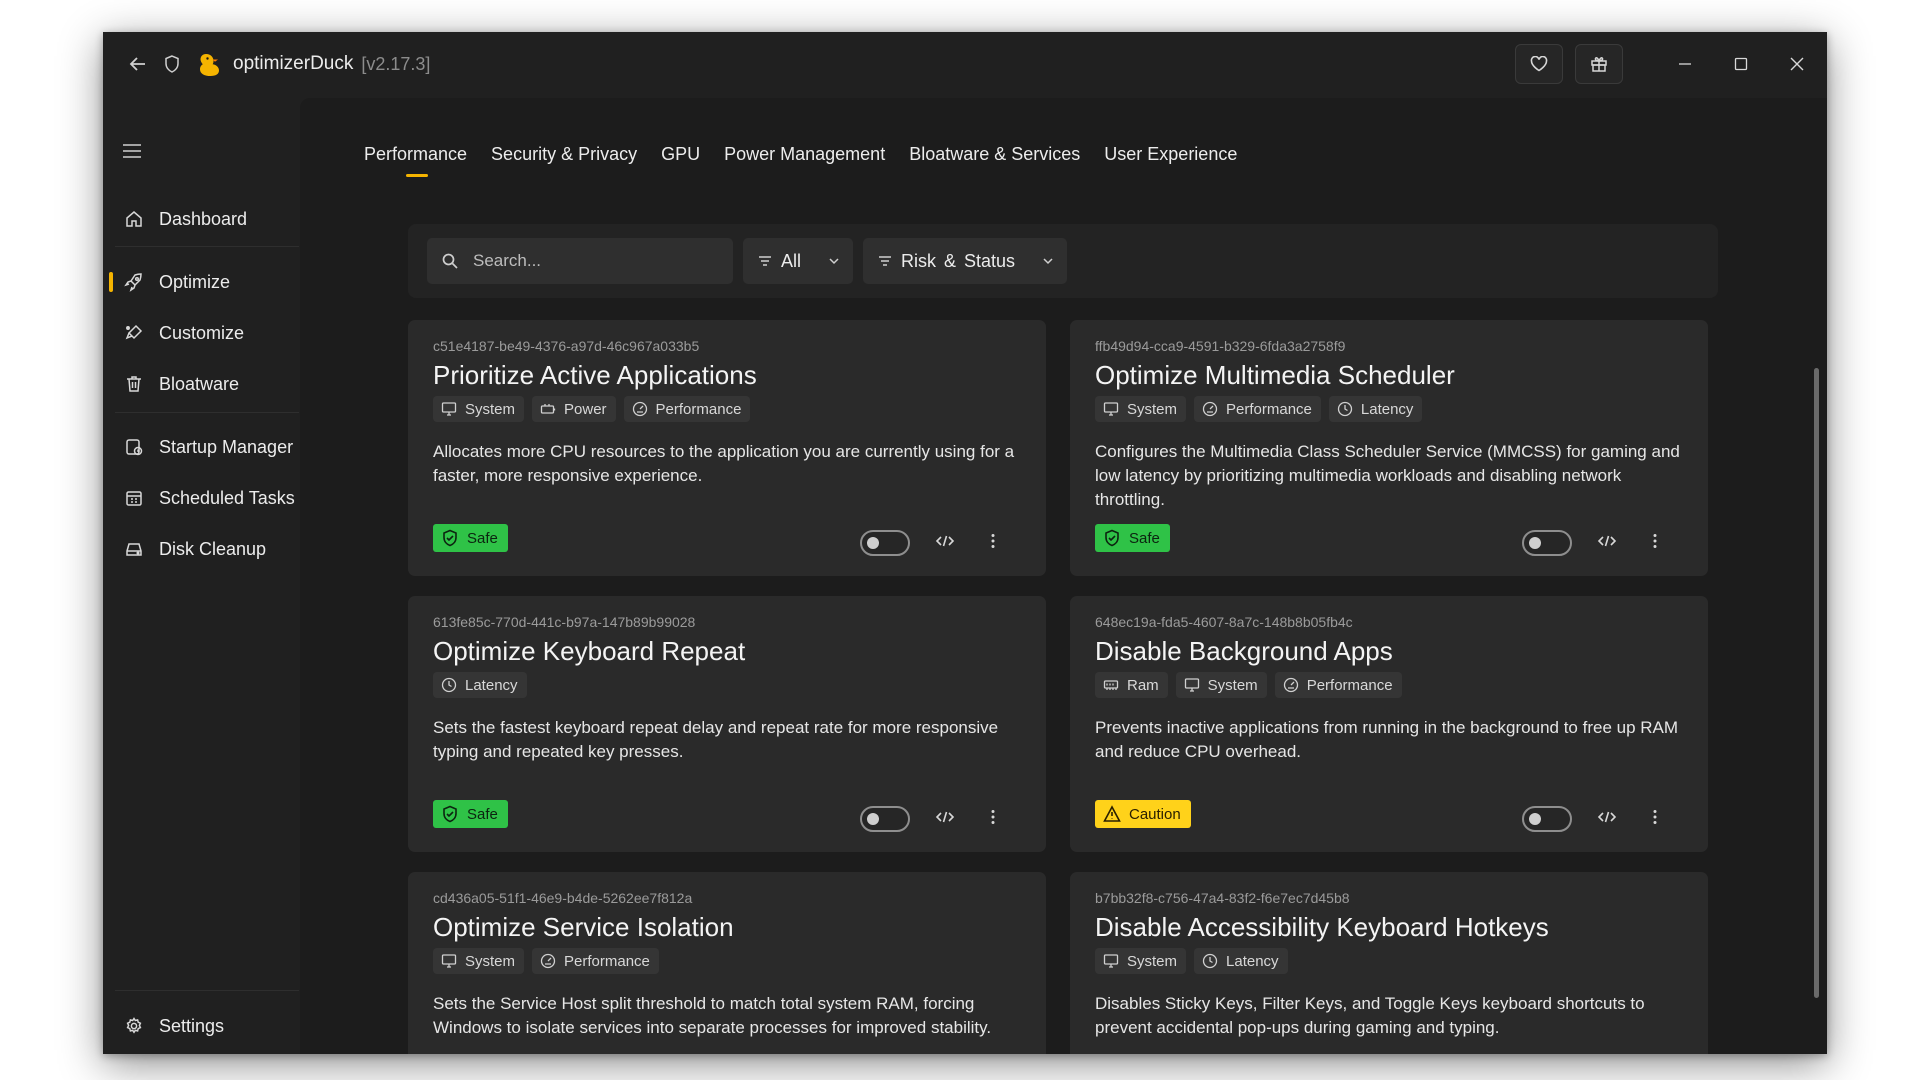 The image size is (1920, 1080). I want to click on tab-power-management: Power Management, so click(804, 154).